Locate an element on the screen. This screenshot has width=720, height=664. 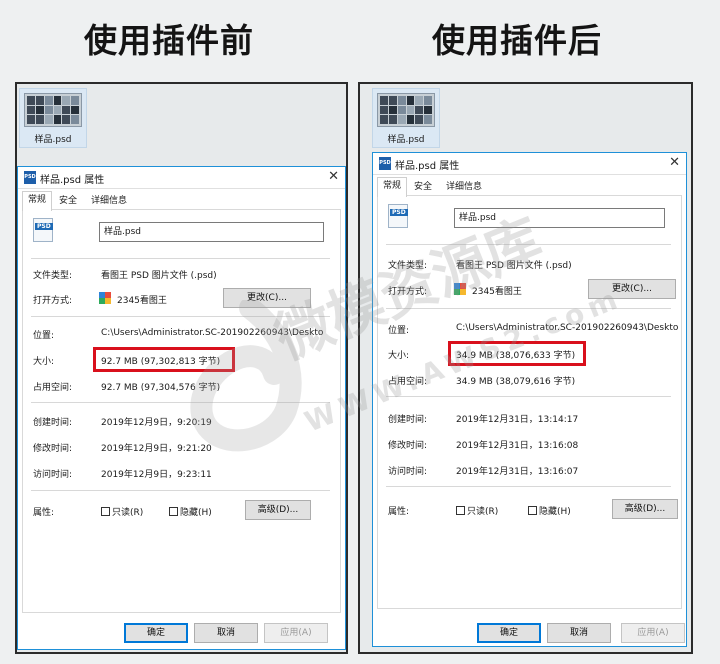
accessed-value: 2019年12月31日，13:16:07 is located at coordinates (517, 472).